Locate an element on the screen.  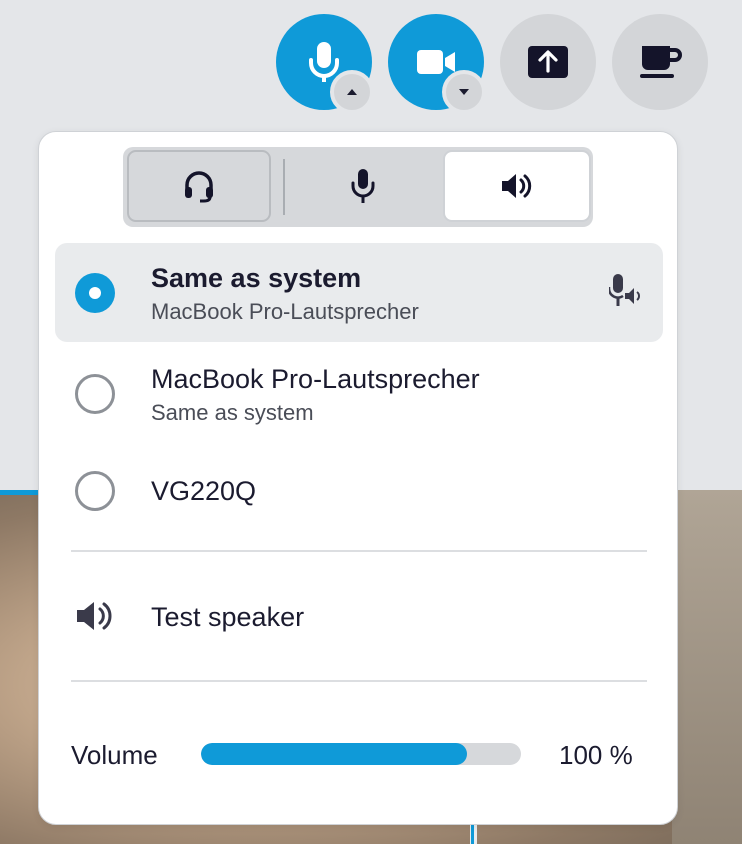
caret-down-icon is located at coordinates (464, 92).